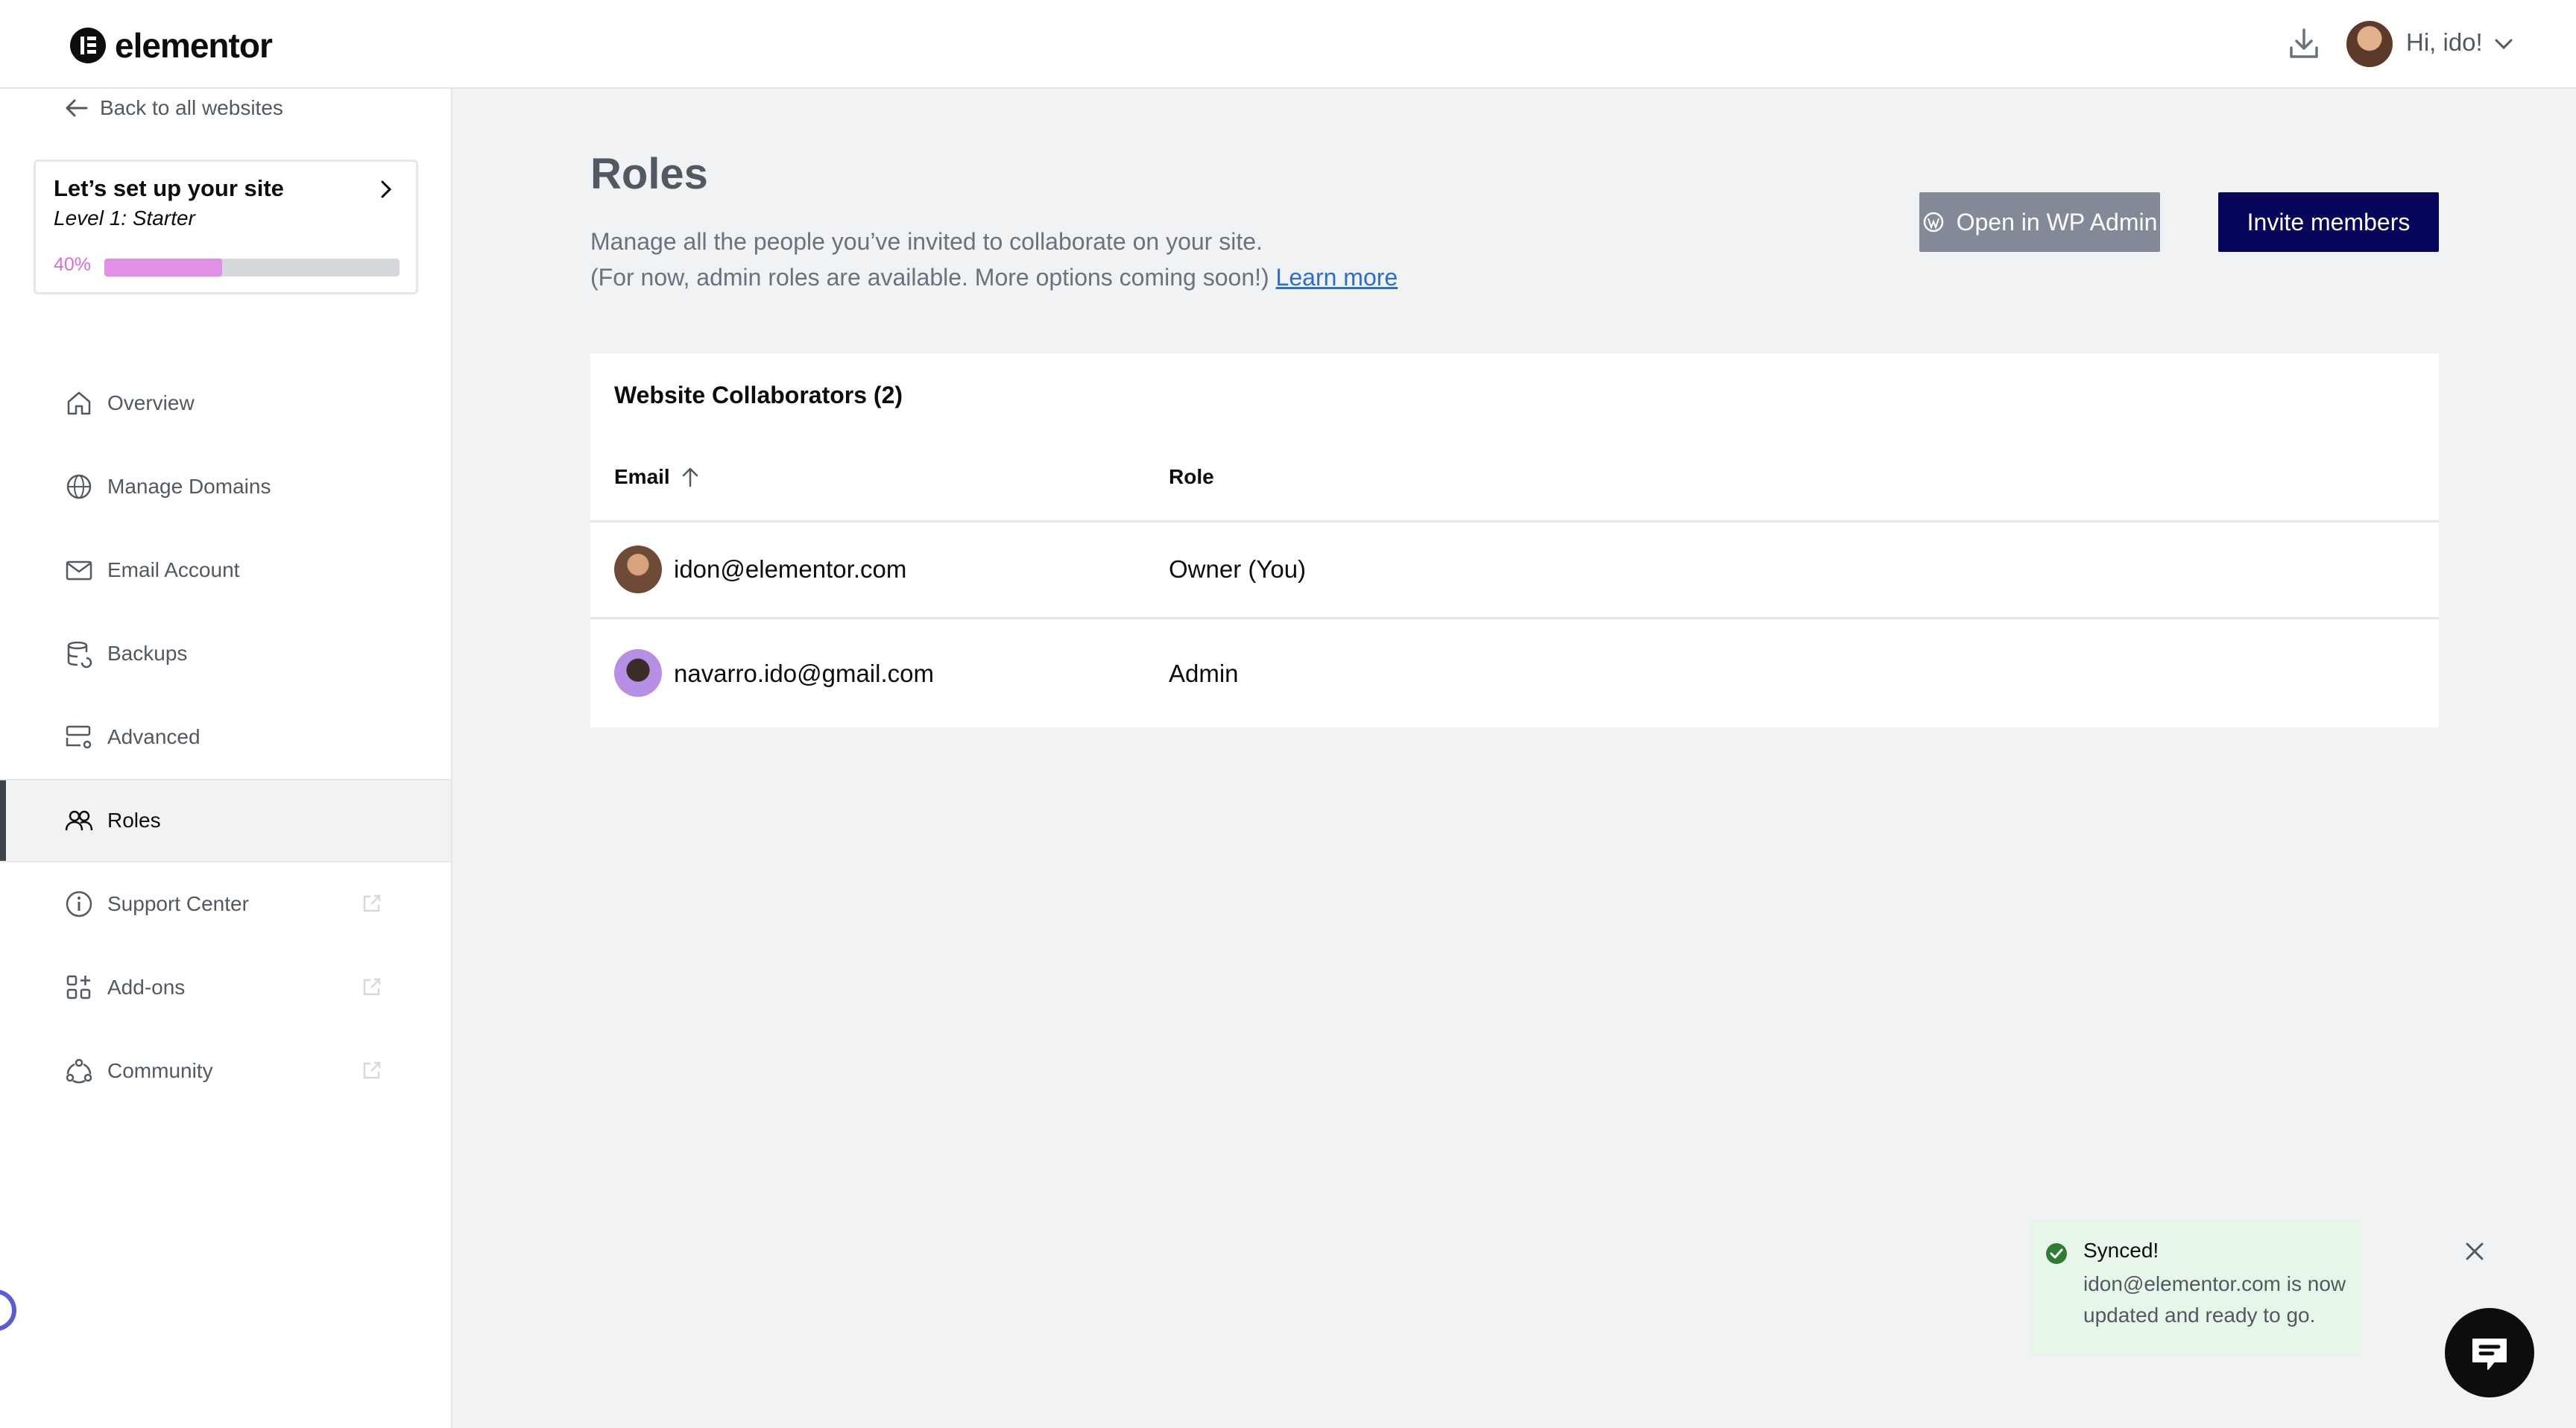  What do you see at coordinates (79, 1071) in the screenshot?
I see `community-icon` at bounding box center [79, 1071].